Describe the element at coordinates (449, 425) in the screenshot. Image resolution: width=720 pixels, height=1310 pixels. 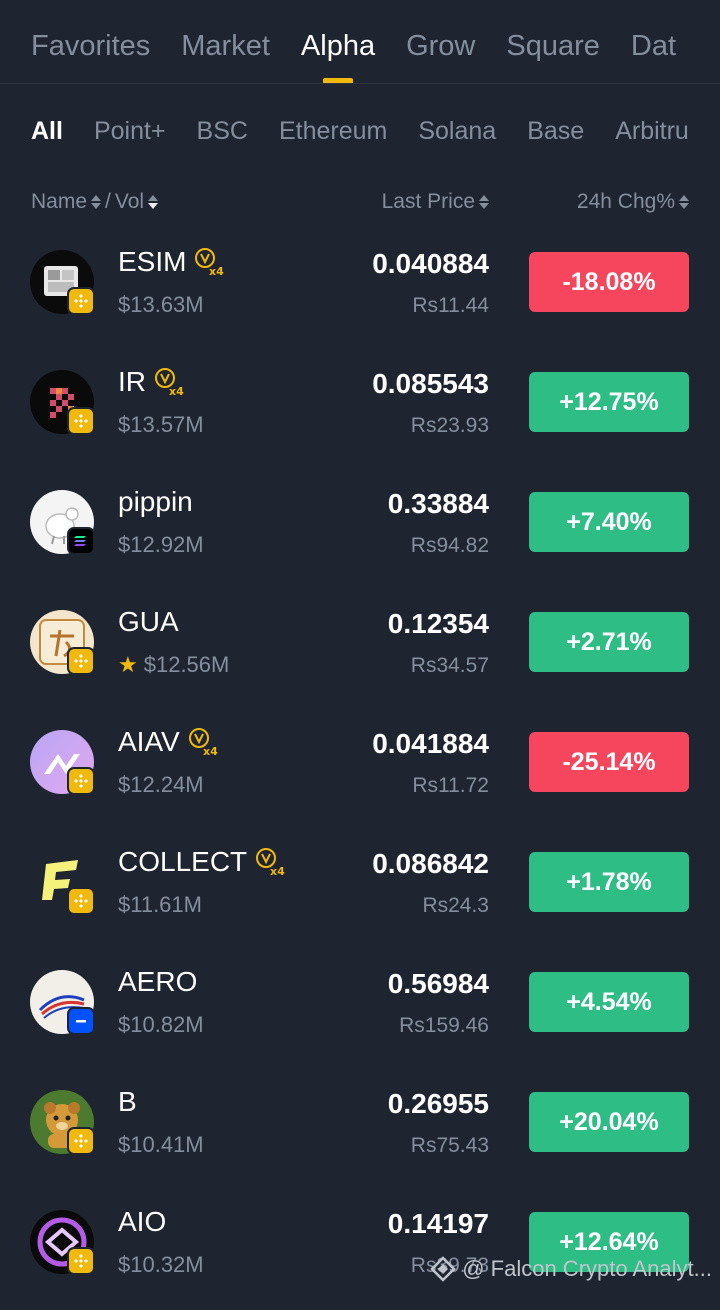
I see `fiat-price: Rs23.93` at that location.